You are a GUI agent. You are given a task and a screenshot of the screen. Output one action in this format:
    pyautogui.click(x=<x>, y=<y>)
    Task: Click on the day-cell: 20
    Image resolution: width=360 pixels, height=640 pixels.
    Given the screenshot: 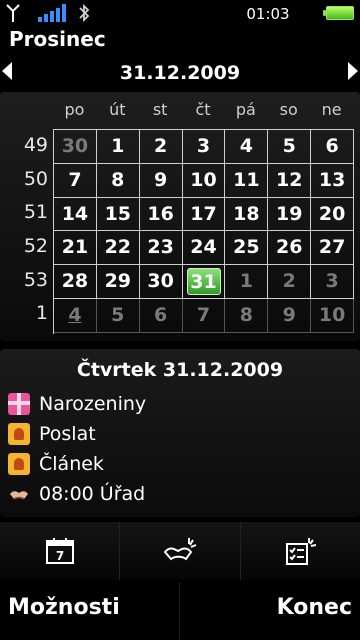 What is the action you would take?
    pyautogui.click(x=333, y=214)
    